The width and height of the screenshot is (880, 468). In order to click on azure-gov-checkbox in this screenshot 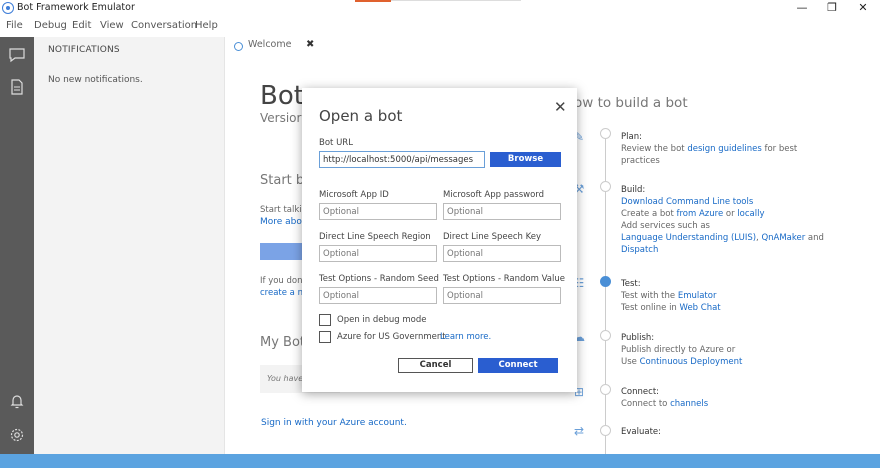, I will do `click(325, 337)`.